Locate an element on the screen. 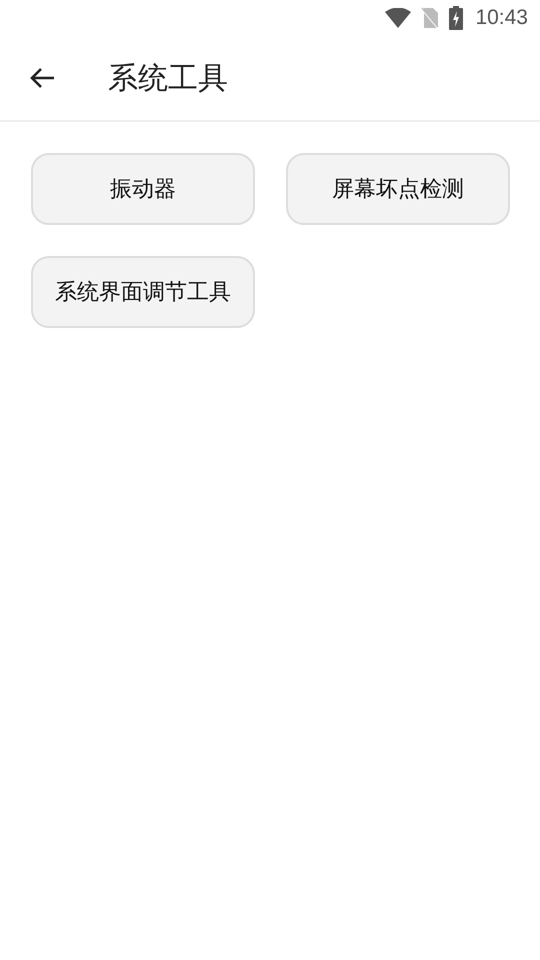  tool-button: 系统界面调节工具 is located at coordinates (143, 292).